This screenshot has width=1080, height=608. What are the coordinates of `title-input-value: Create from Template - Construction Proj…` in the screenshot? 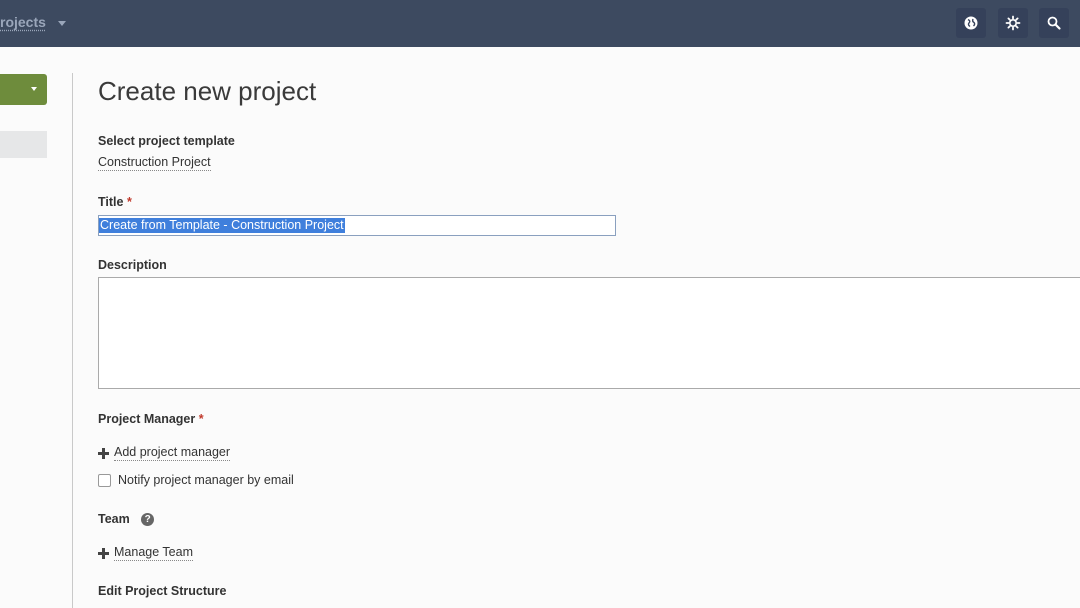 It's located at (222, 225).